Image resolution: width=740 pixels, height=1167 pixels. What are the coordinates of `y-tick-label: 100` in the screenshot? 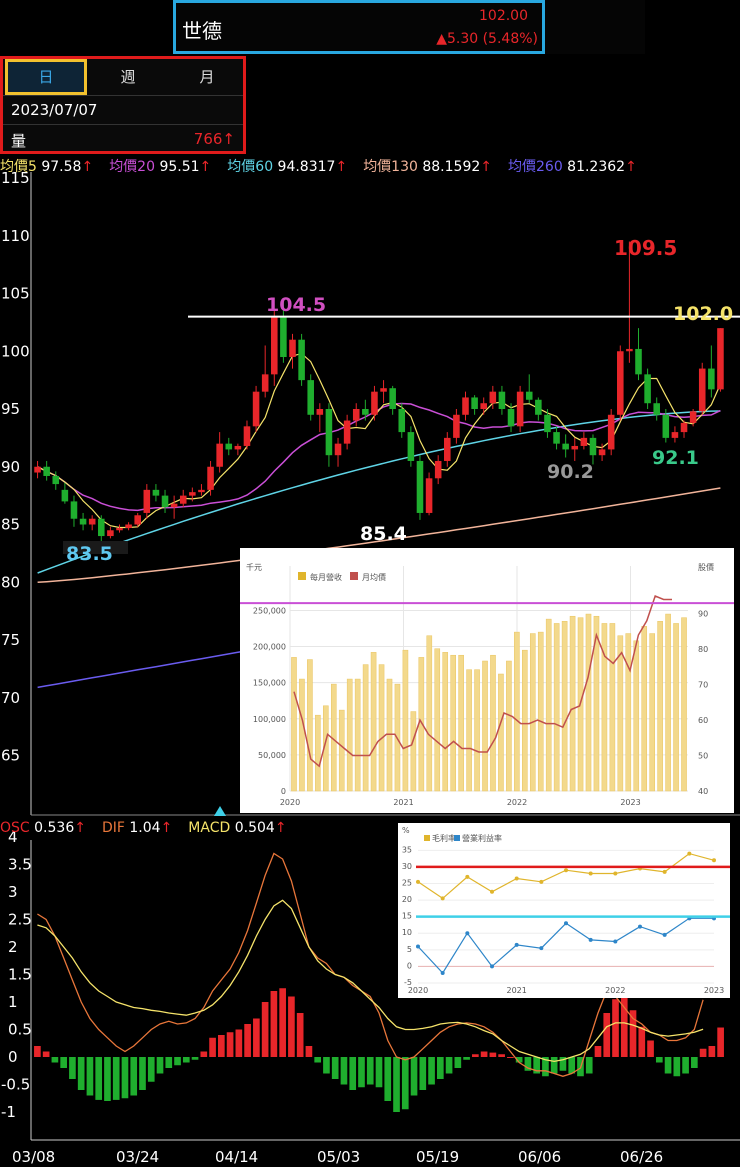 It's located at (15, 351).